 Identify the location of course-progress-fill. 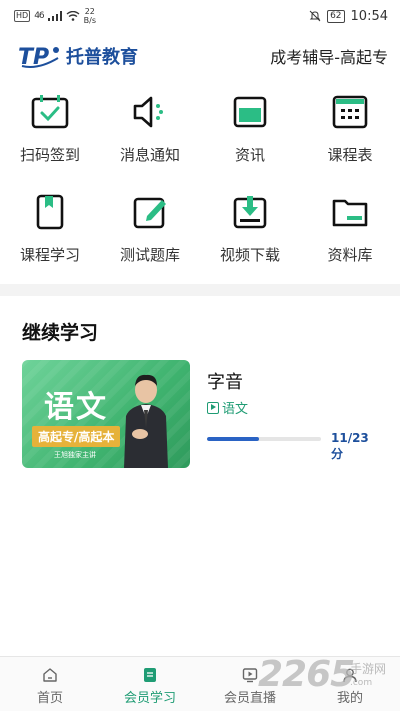
(233, 439).